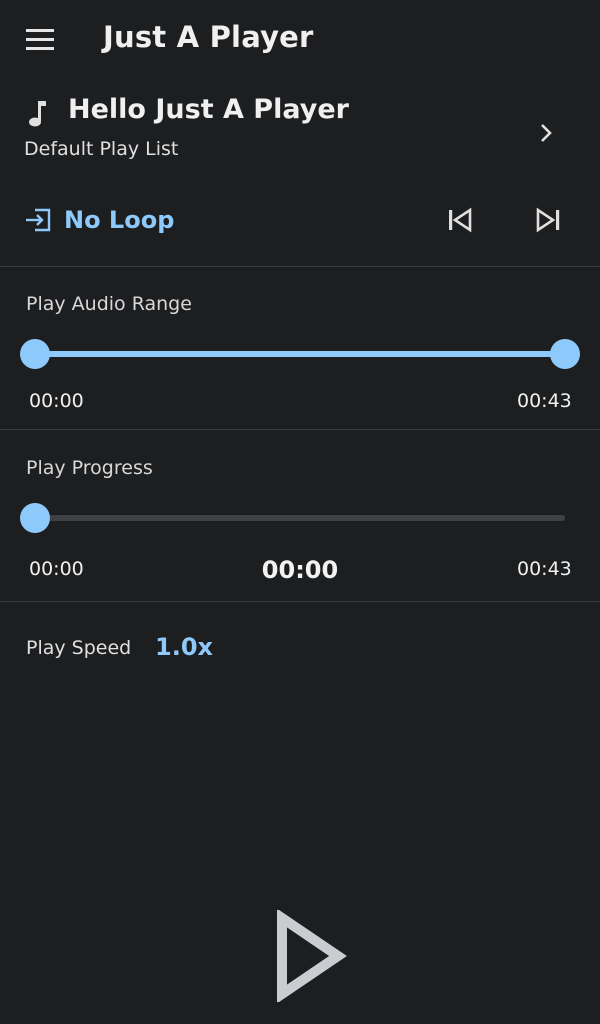 The image size is (600, 1024). I want to click on speed-value-button: 1.0x, so click(184, 647).